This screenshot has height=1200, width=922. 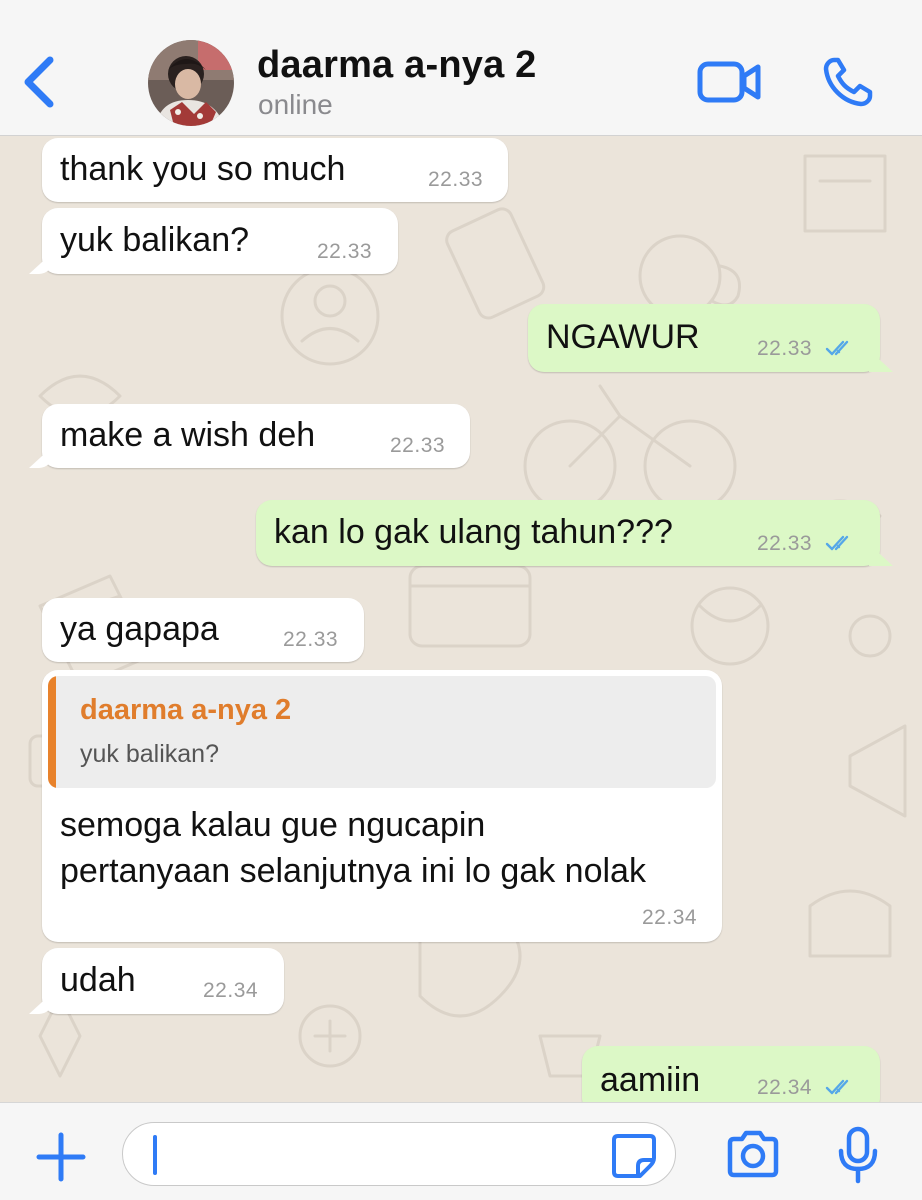 I want to click on message-bubble-incoming: thank you so much 22.33, so click(x=275, y=170).